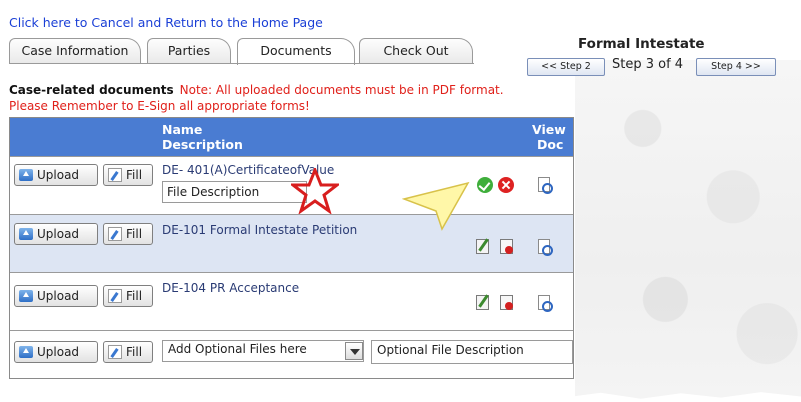 The width and height of the screenshot is (801, 402). I want to click on step-indicator: Step 3 of 4, so click(648, 64).